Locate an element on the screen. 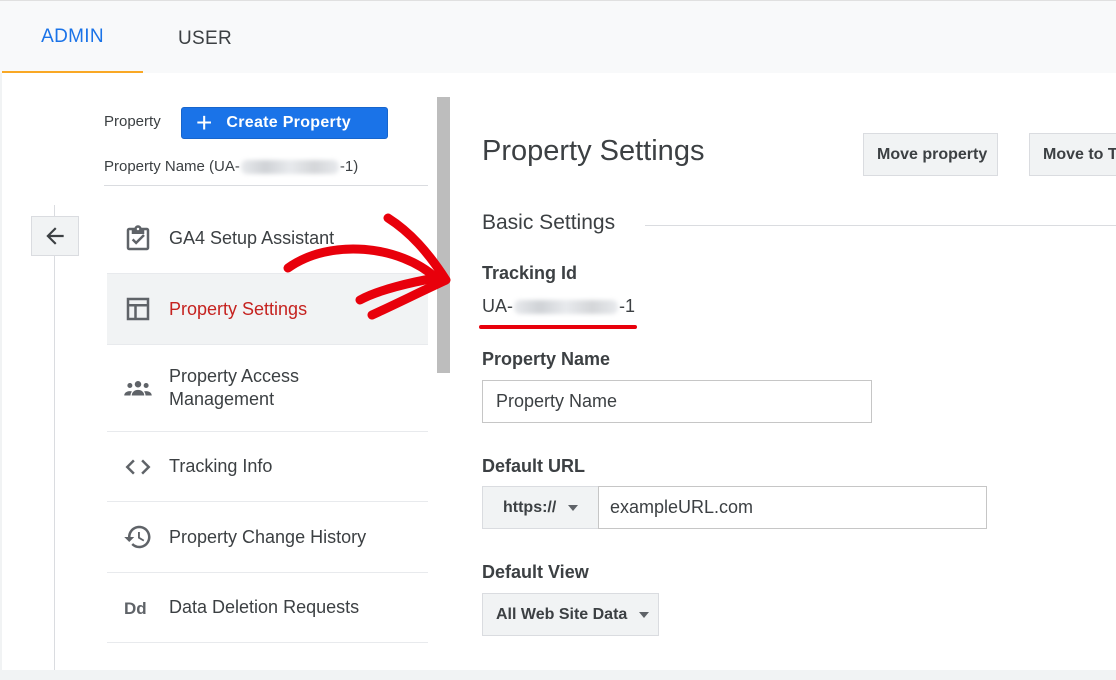  sidebar-item-label: Property Change History is located at coordinates (268, 536).